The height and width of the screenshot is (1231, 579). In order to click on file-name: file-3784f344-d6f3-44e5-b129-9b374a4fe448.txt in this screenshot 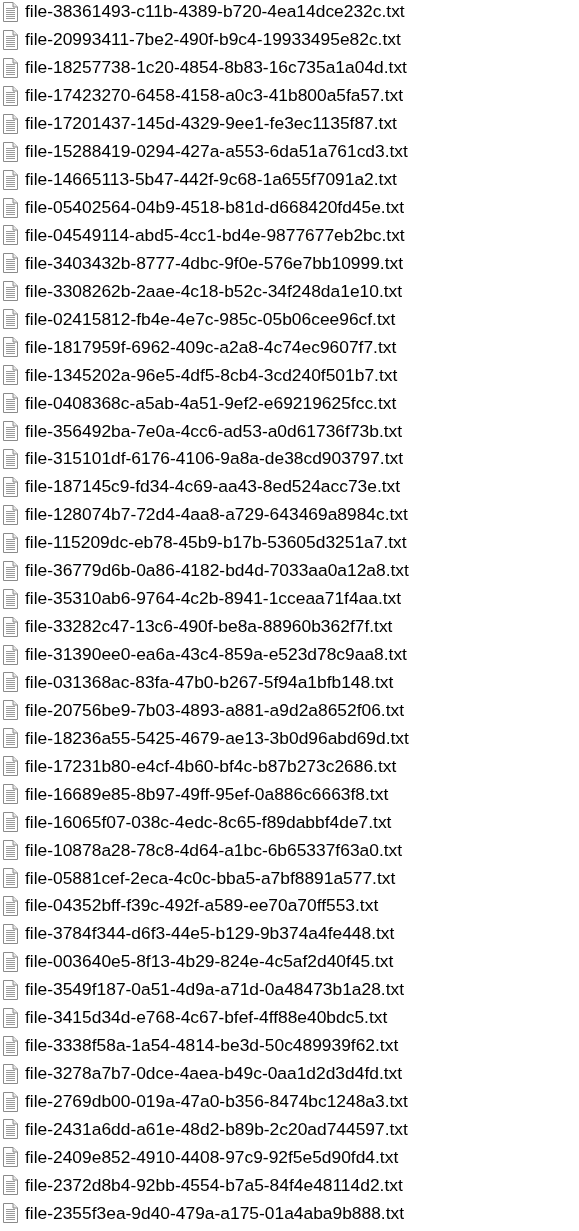, I will do `click(210, 934)`.